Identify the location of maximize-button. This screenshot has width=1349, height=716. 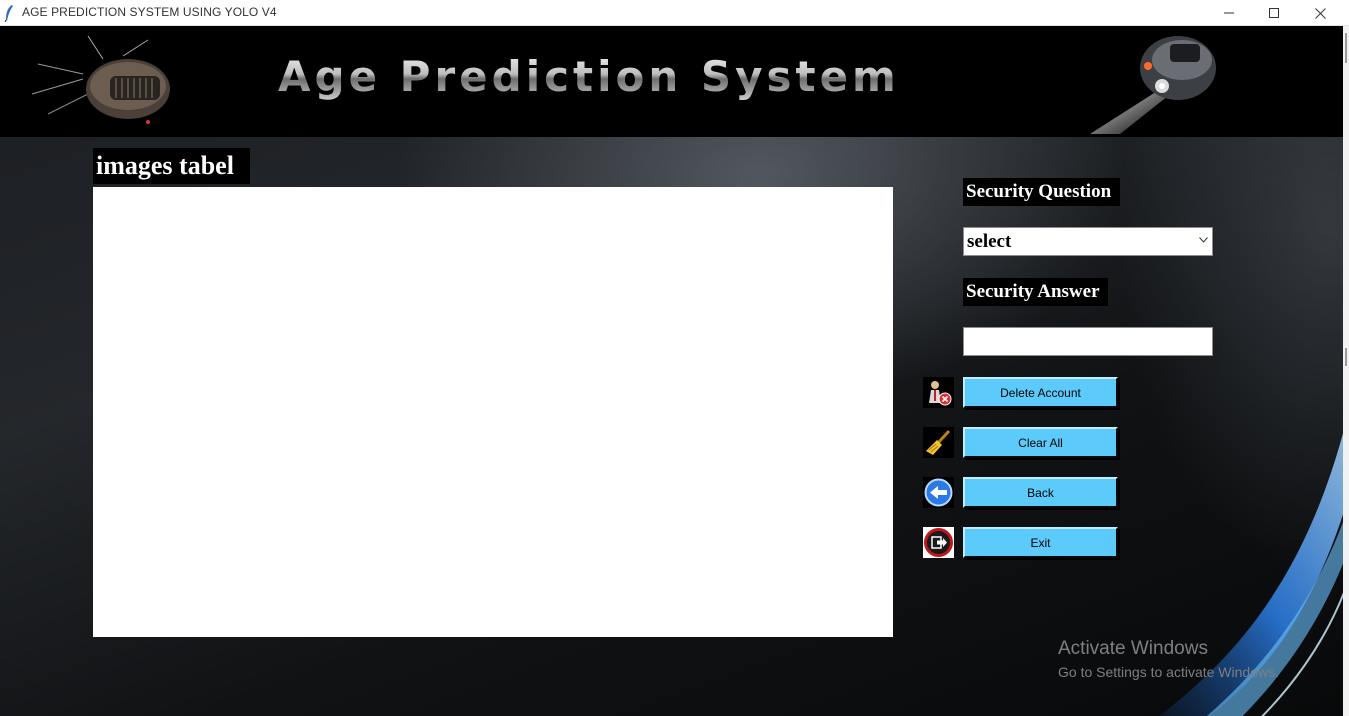
(1274, 13).